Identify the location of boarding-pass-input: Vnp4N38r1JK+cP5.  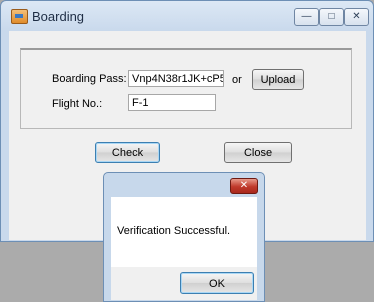
(176, 78).